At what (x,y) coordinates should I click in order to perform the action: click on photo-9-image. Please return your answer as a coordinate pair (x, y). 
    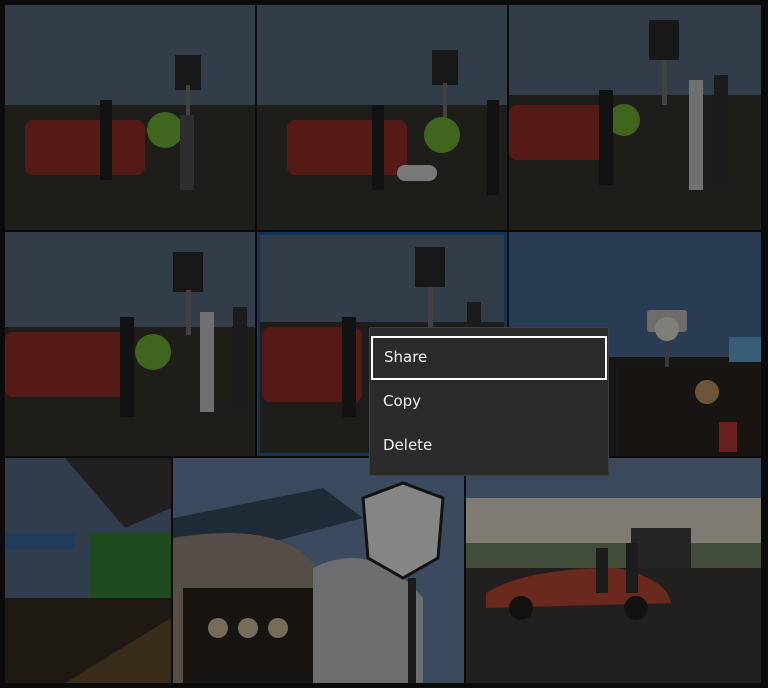
    Looking at the image, I should click on (613, 570).